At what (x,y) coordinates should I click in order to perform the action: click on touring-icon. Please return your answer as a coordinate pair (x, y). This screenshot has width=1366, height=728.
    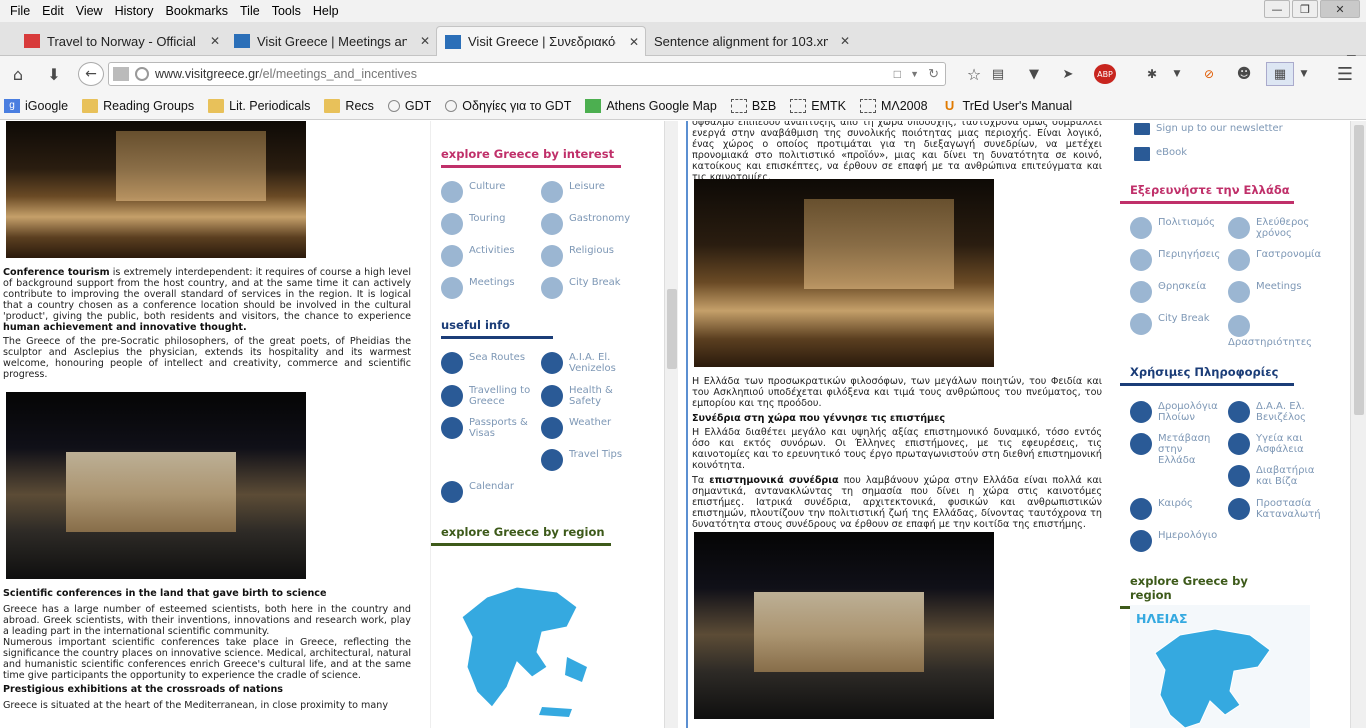
    Looking at the image, I should click on (452, 224).